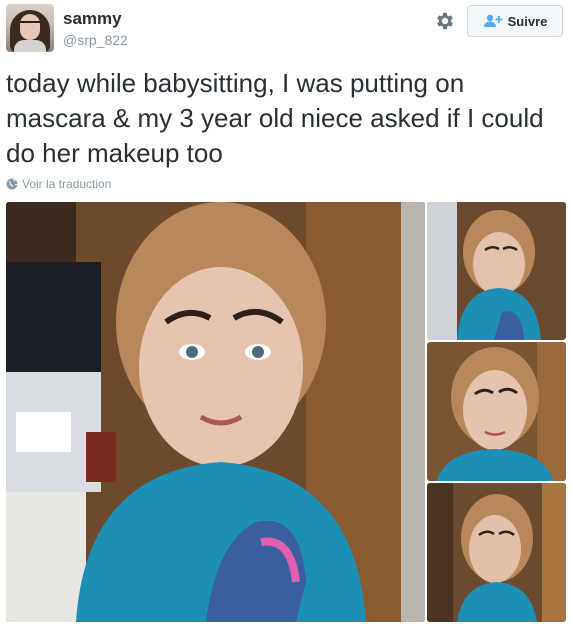 The width and height of the screenshot is (572, 626). I want to click on globe-icon, so click(12, 184).